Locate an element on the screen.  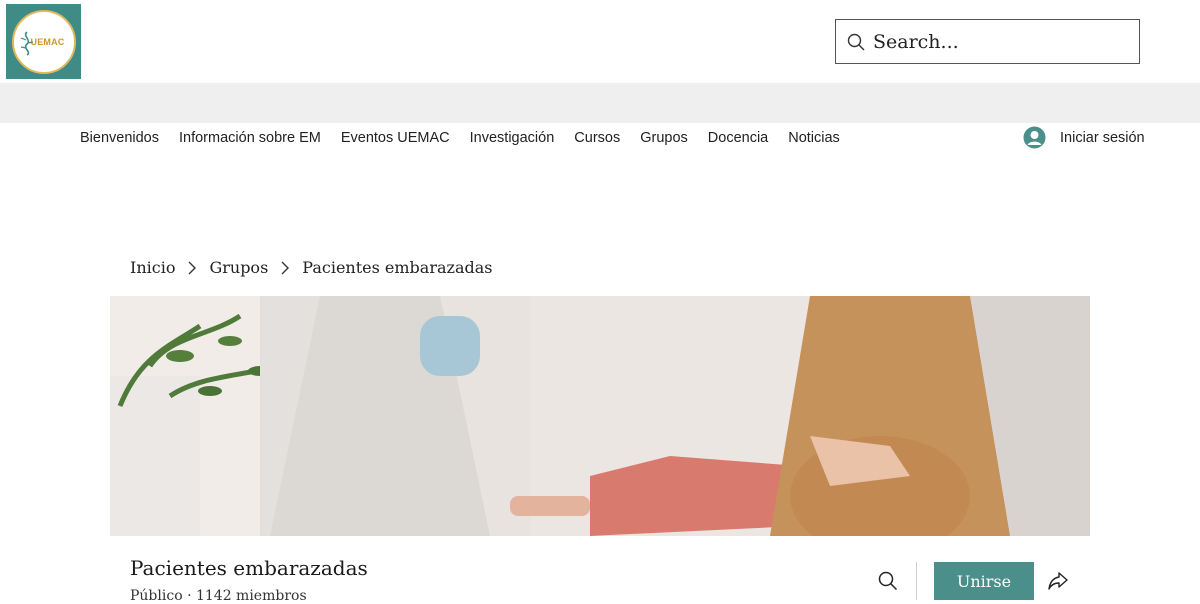
nav-item-grupos: Grupos is located at coordinates (664, 138).